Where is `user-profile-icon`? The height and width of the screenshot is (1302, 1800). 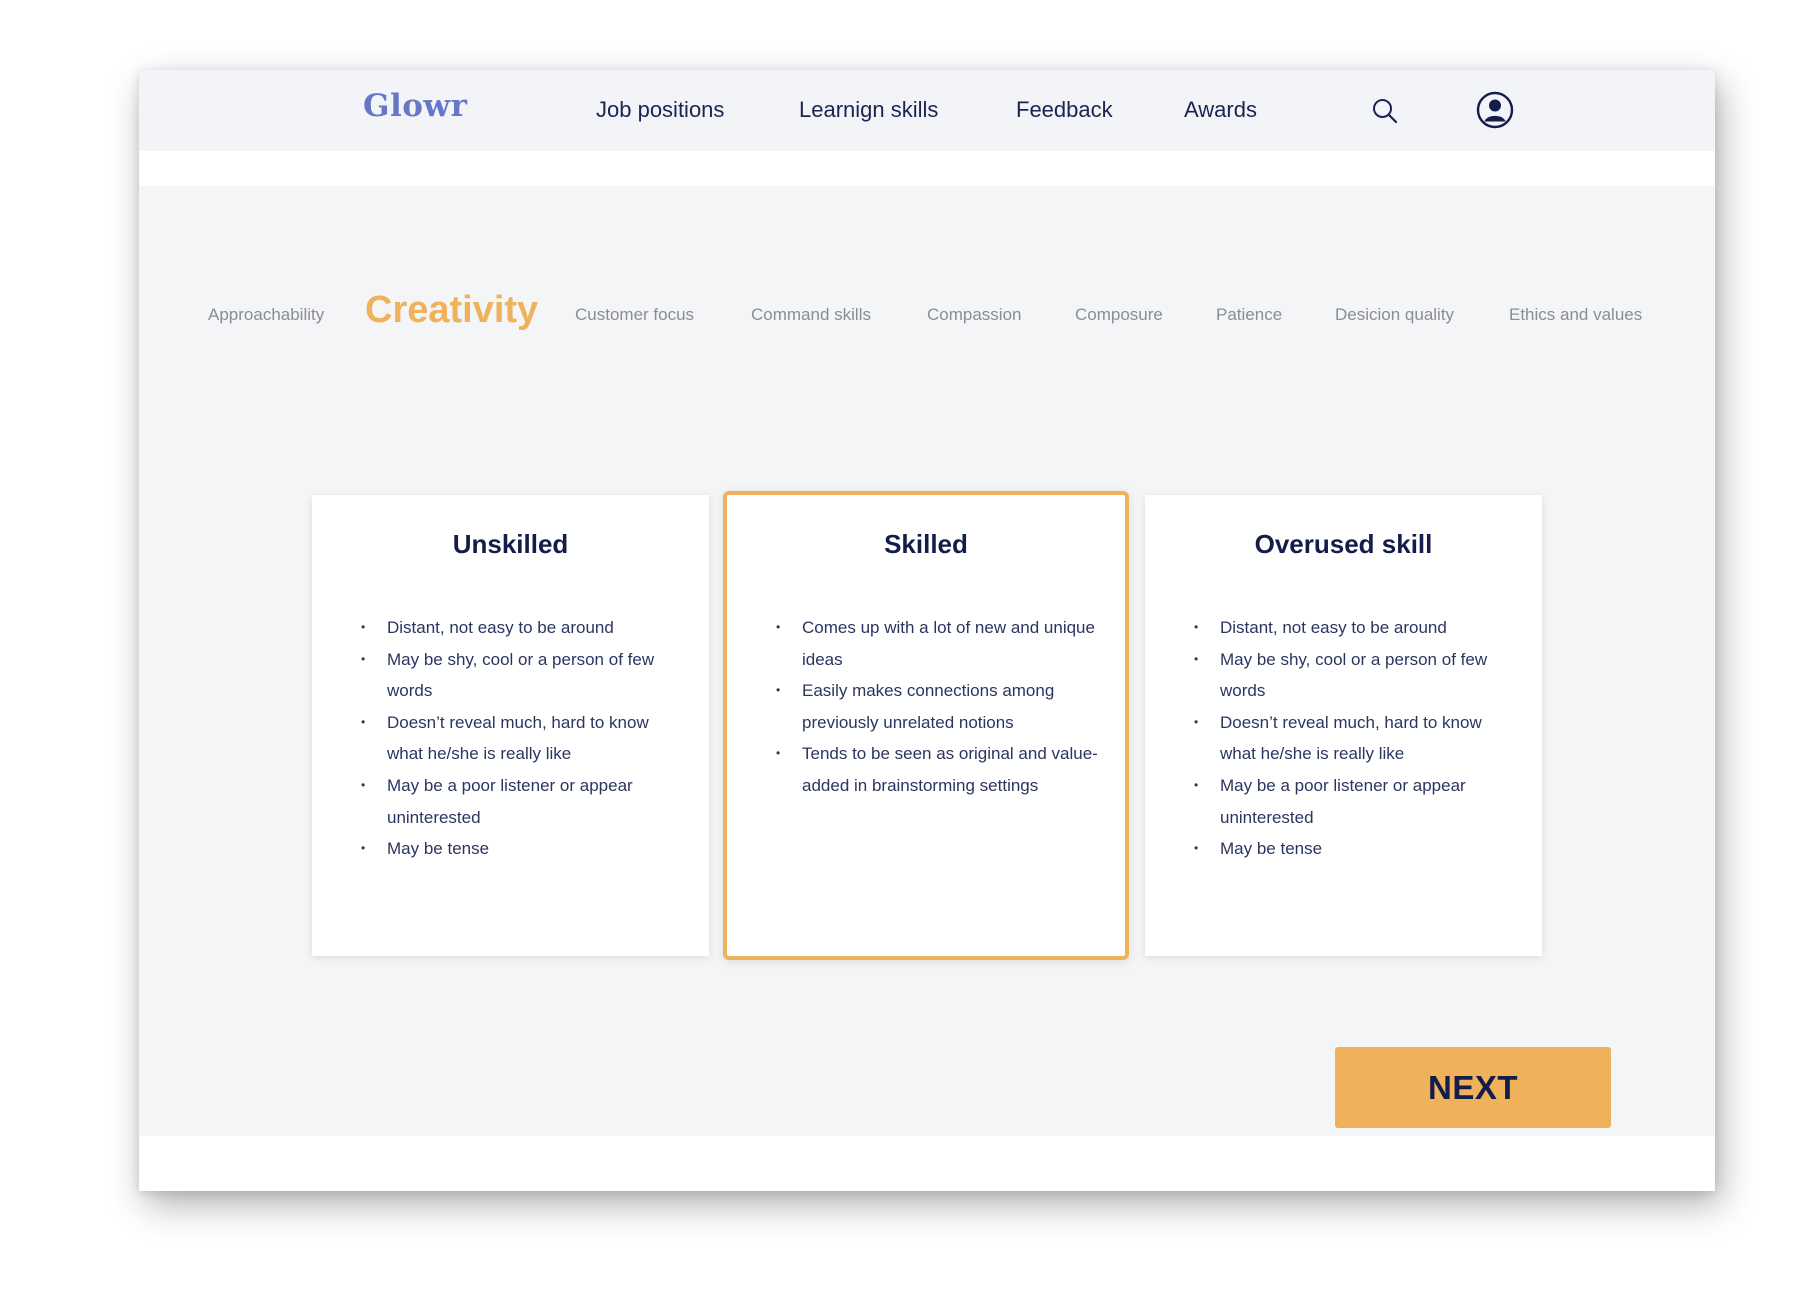 user-profile-icon is located at coordinates (1495, 110).